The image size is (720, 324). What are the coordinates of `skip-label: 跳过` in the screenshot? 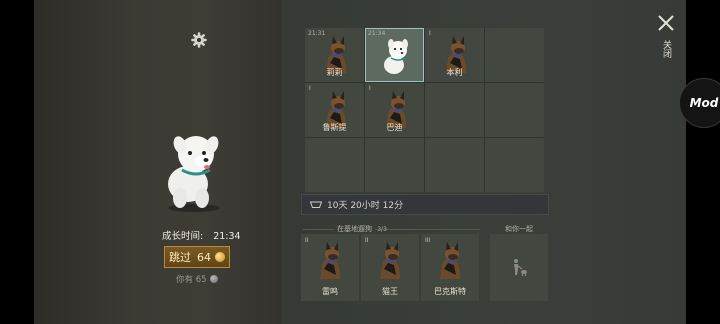 It's located at (180, 257).